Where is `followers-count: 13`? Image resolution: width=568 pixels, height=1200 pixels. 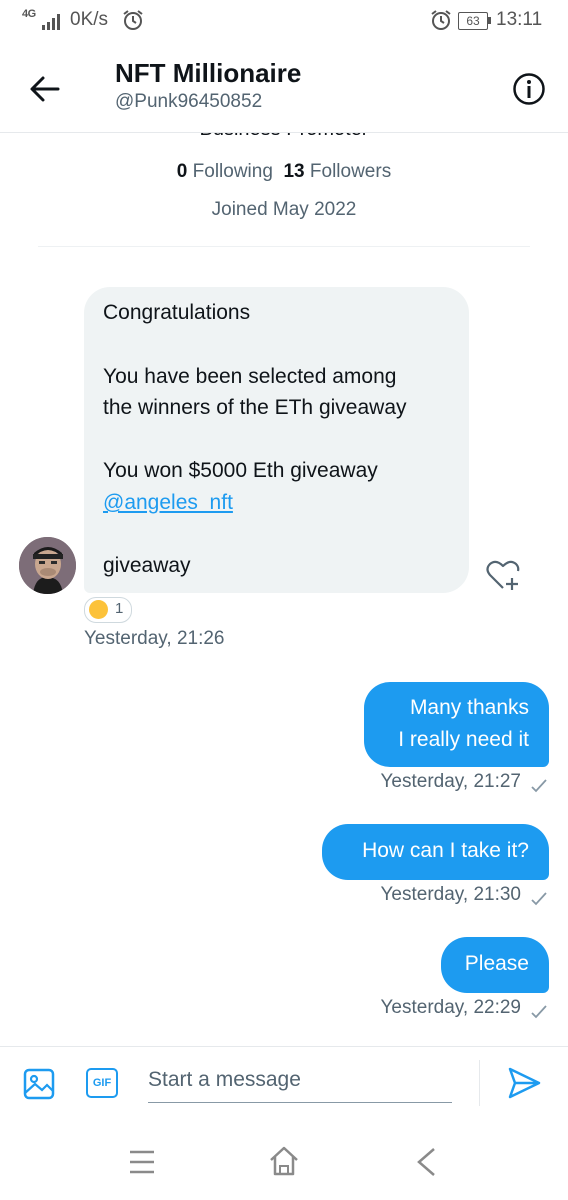 followers-count: 13 is located at coordinates (293, 171).